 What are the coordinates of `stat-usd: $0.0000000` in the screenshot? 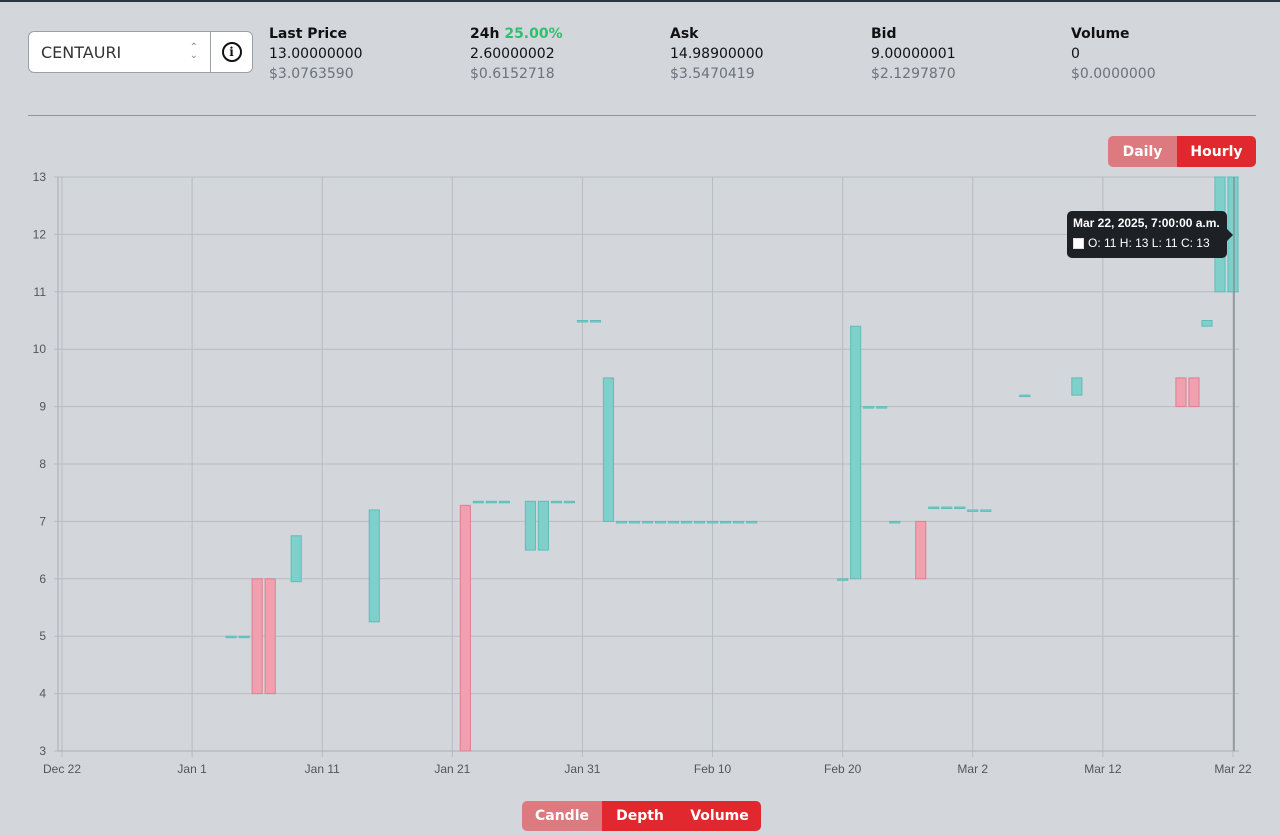 It's located at (1113, 74).